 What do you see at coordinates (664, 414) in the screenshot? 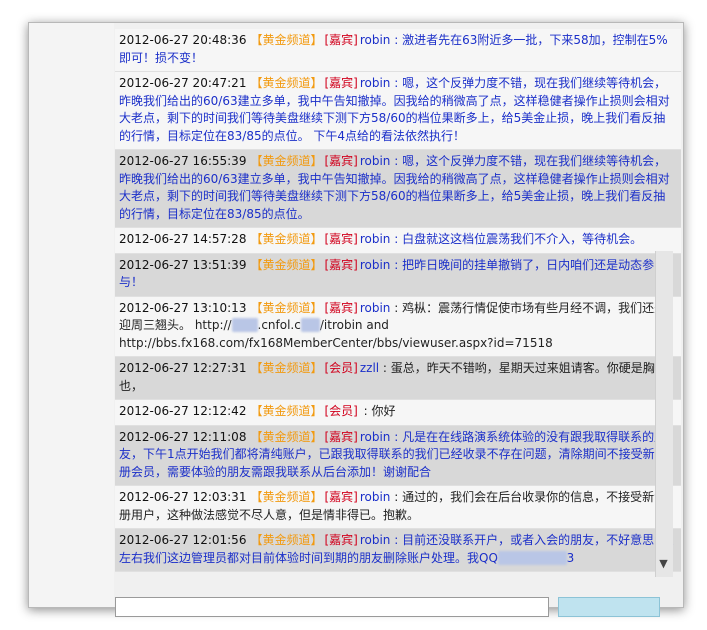
I see `vertical-scrollbar` at bounding box center [664, 414].